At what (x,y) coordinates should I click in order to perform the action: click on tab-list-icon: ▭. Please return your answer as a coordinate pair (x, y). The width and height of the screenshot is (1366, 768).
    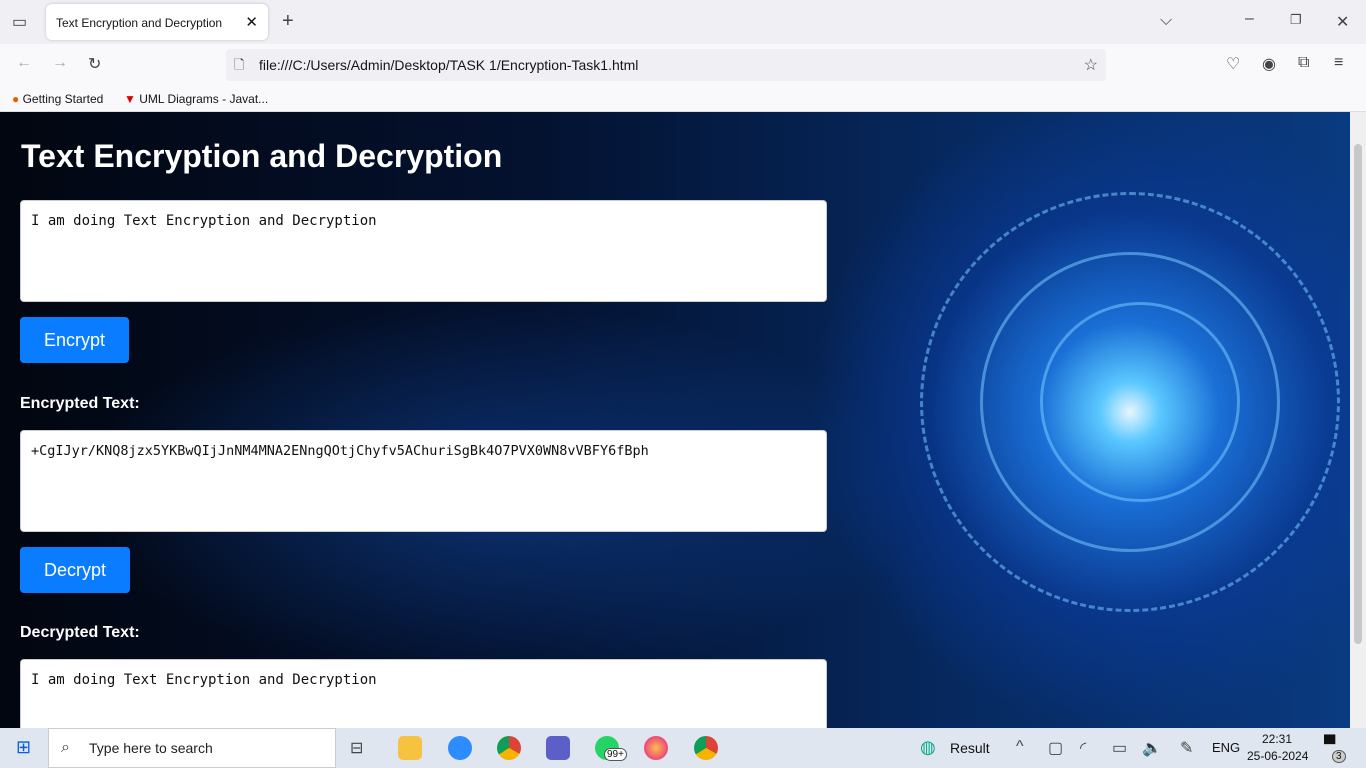
    Looking at the image, I should click on (19, 22).